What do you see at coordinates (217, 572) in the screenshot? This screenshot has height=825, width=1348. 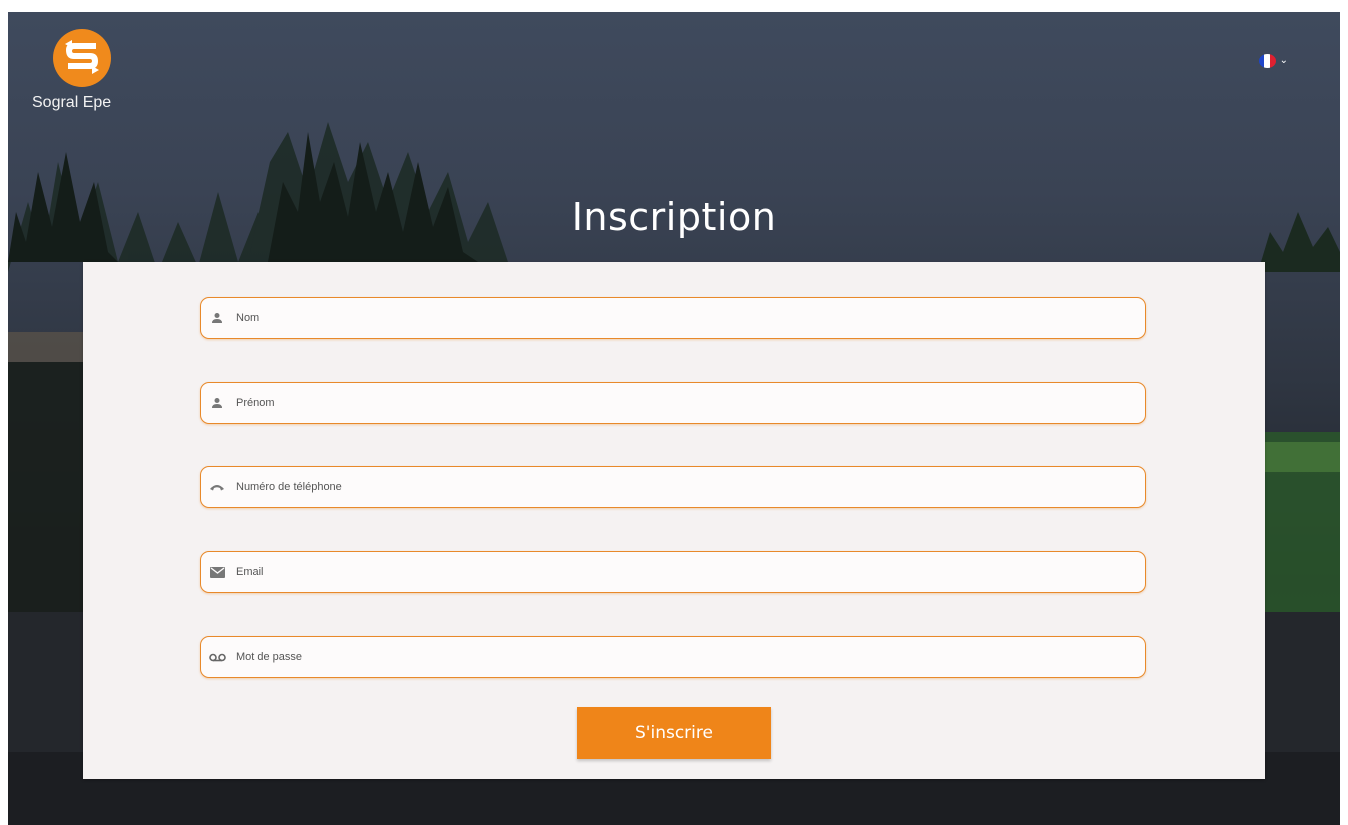 I see `mail-icon` at bounding box center [217, 572].